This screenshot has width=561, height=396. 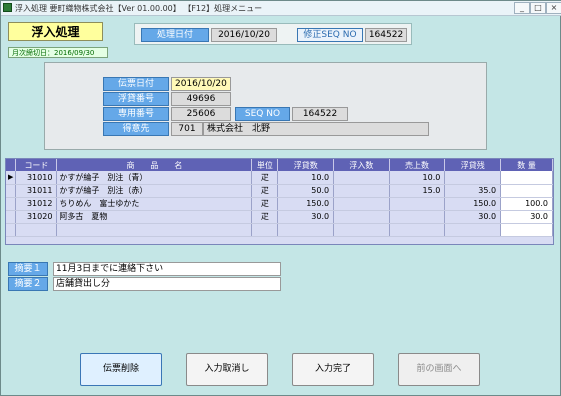 What do you see at coordinates (28, 269) in the screenshot?
I see `memo1-label: 摘要１` at bounding box center [28, 269].